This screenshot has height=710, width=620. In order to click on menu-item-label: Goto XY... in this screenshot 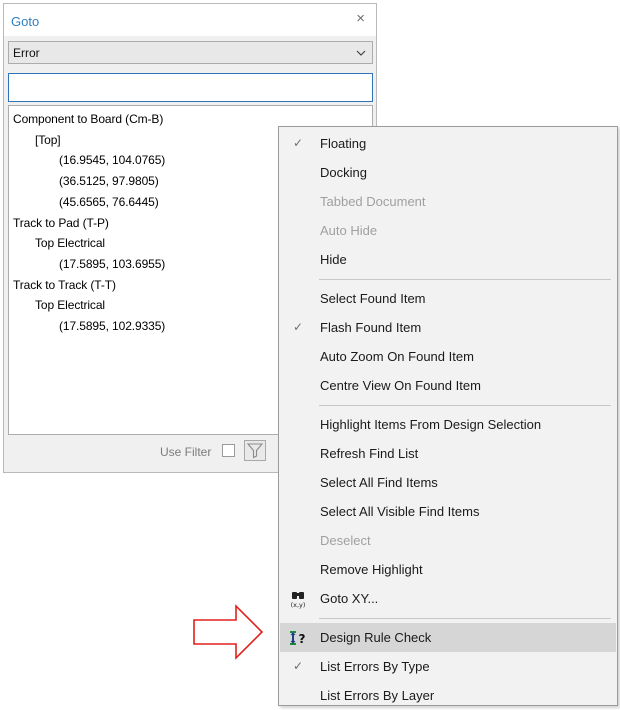, I will do `click(349, 598)`.